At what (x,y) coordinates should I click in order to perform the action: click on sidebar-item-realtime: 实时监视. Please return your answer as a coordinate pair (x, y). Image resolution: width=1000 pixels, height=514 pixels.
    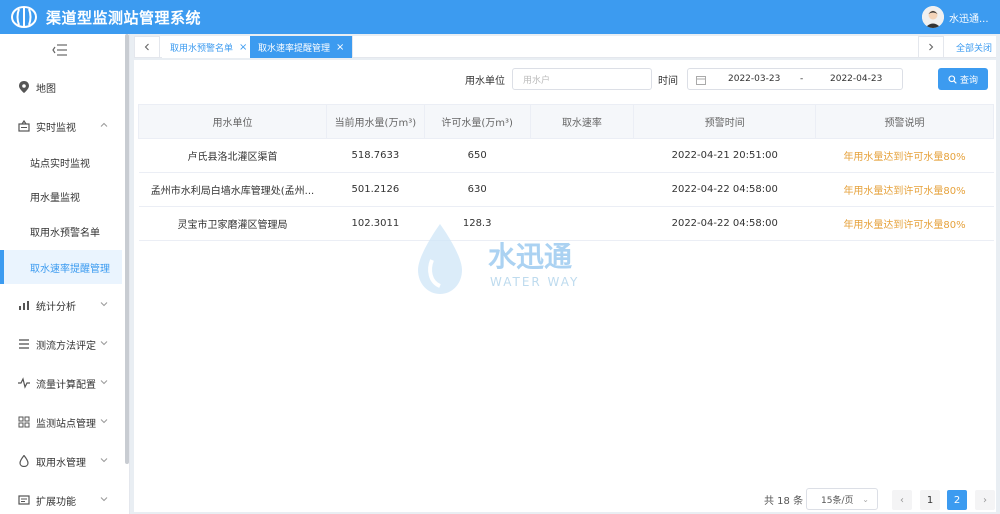
    Looking at the image, I should click on (61, 126).